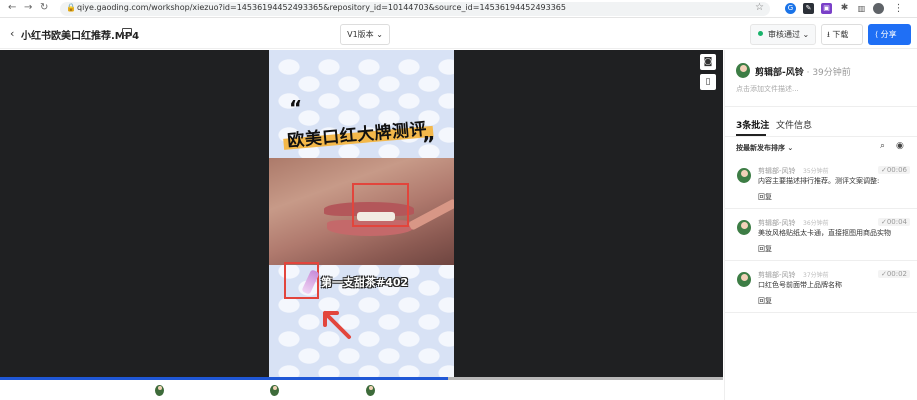 This screenshot has height=400, width=917. What do you see at coordinates (893, 222) in the screenshot?
I see `comment-timestamp: ✓00:04` at bounding box center [893, 222].